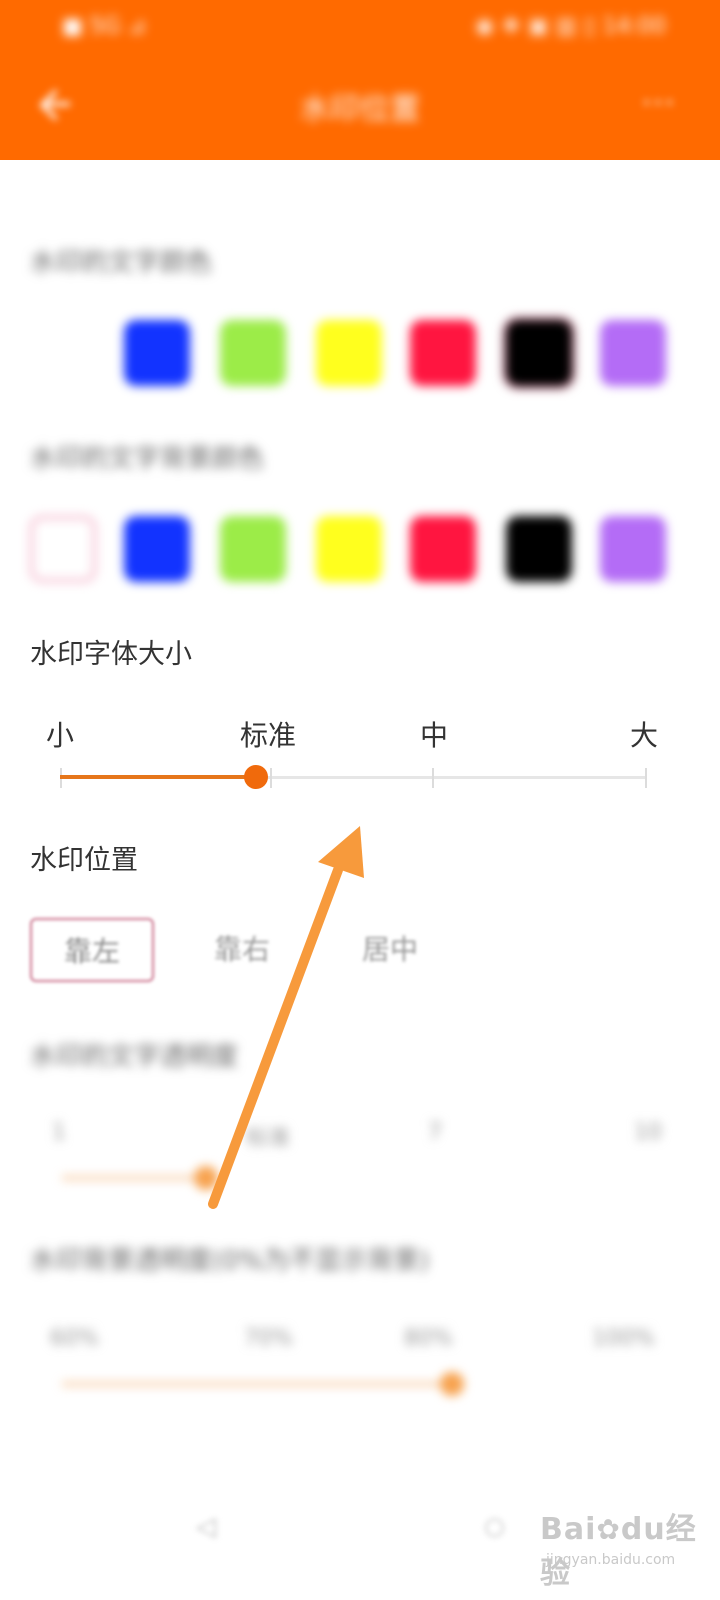 This screenshot has height=1600, width=720. I want to click on bg-color-swatch-green, so click(253, 549).